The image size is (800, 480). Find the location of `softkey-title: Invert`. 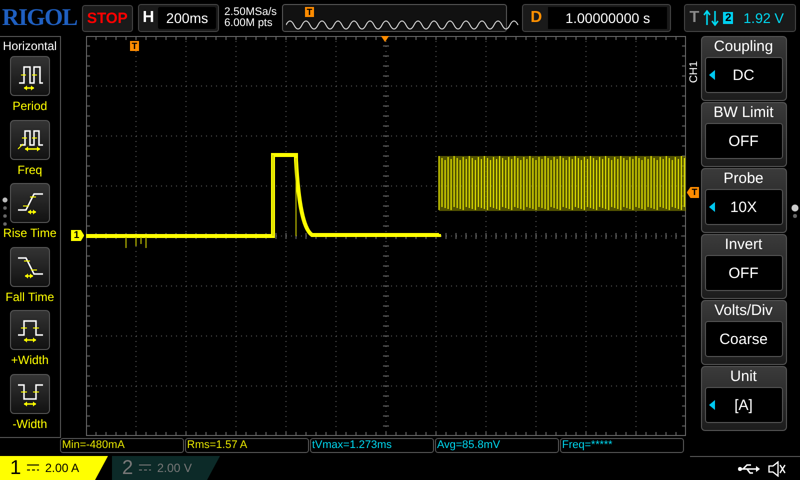

softkey-title: Invert is located at coordinates (743, 245).